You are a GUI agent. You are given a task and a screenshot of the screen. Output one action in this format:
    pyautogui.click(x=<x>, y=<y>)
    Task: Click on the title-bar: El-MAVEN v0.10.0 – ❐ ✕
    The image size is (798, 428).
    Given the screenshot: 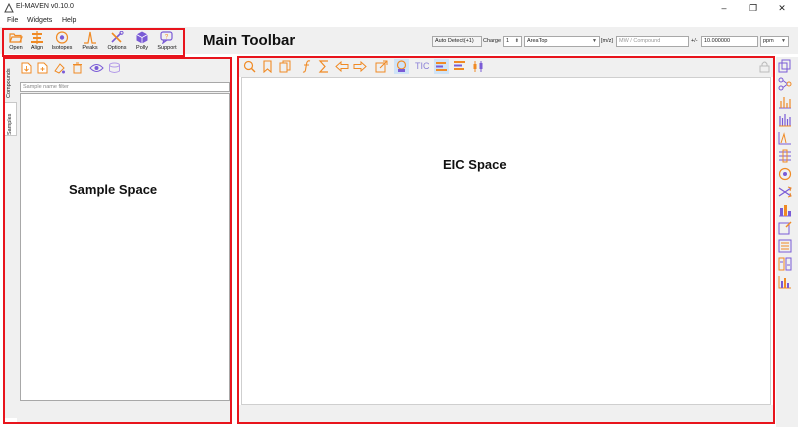 What is the action you would take?
    pyautogui.click(x=399, y=8)
    